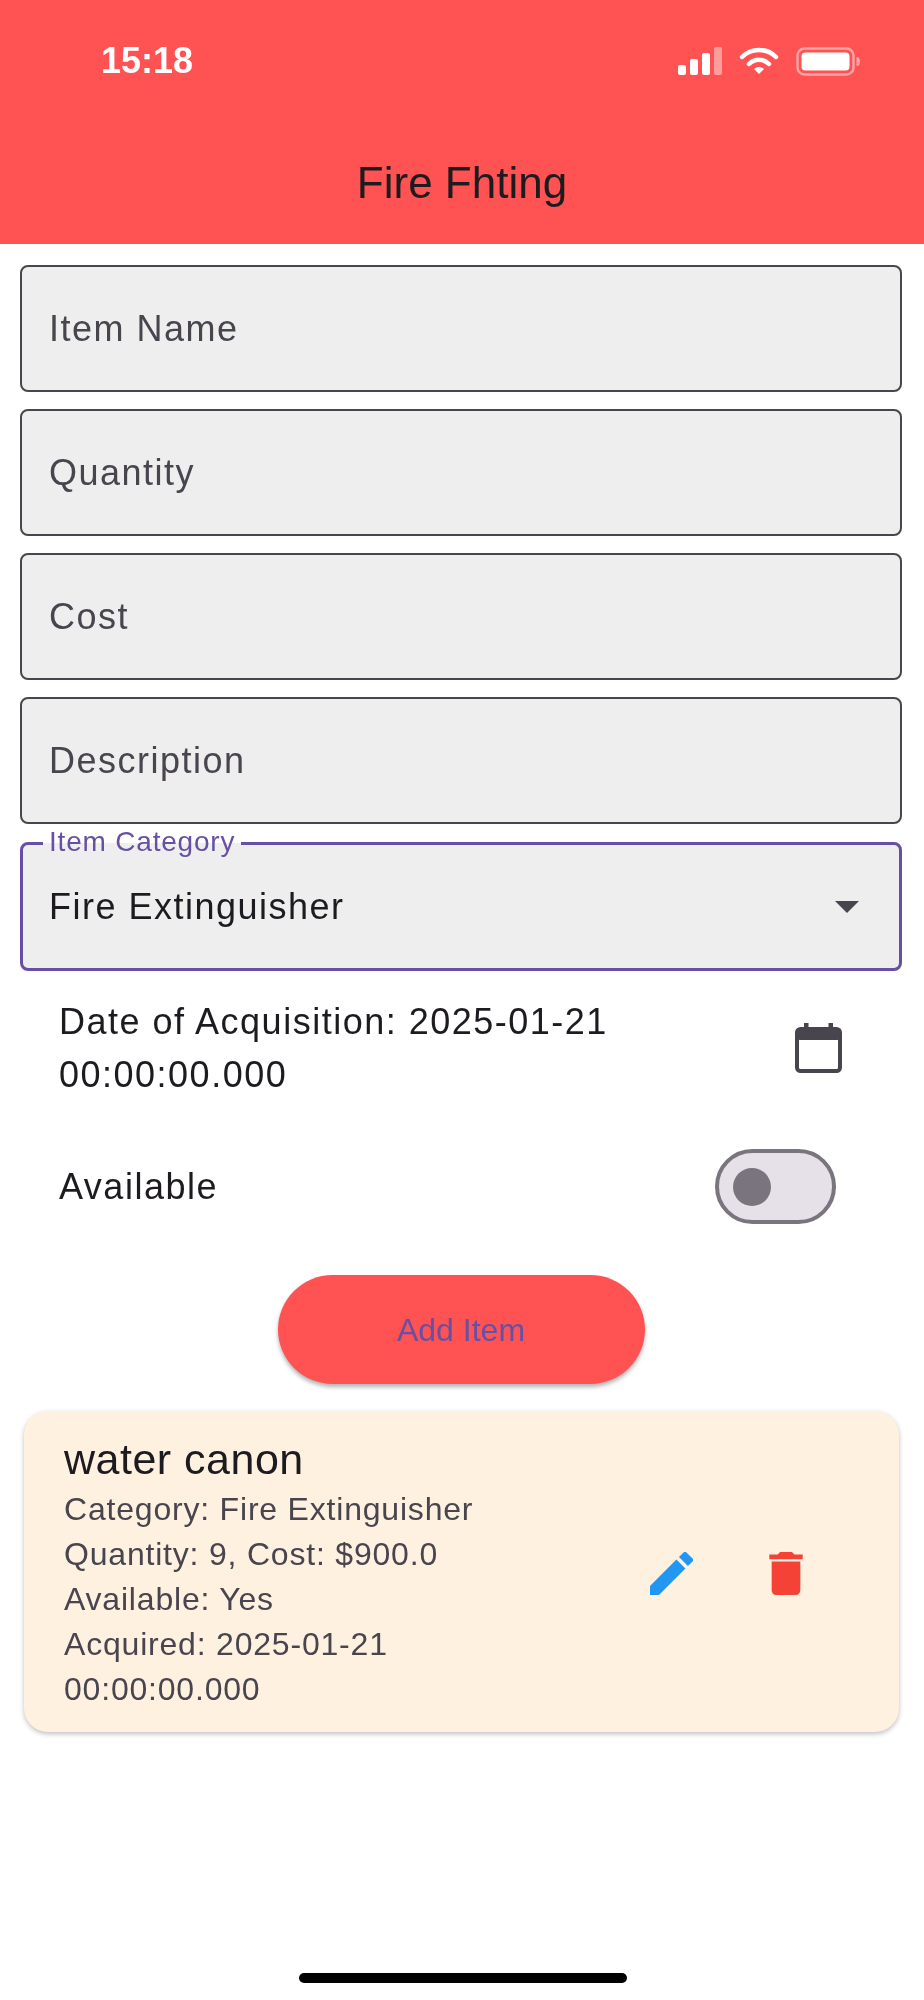  Describe the element at coordinates (184, 1459) in the screenshot. I see `item-name: water canon` at that location.